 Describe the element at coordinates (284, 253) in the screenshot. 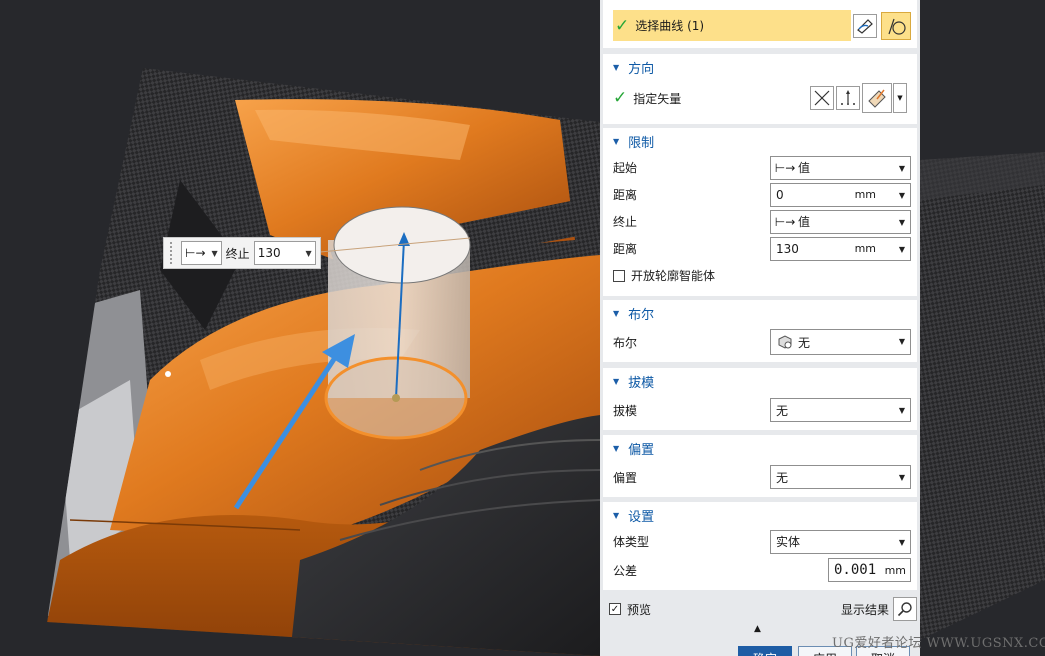

I see `end-value-input: 130 ▼` at that location.